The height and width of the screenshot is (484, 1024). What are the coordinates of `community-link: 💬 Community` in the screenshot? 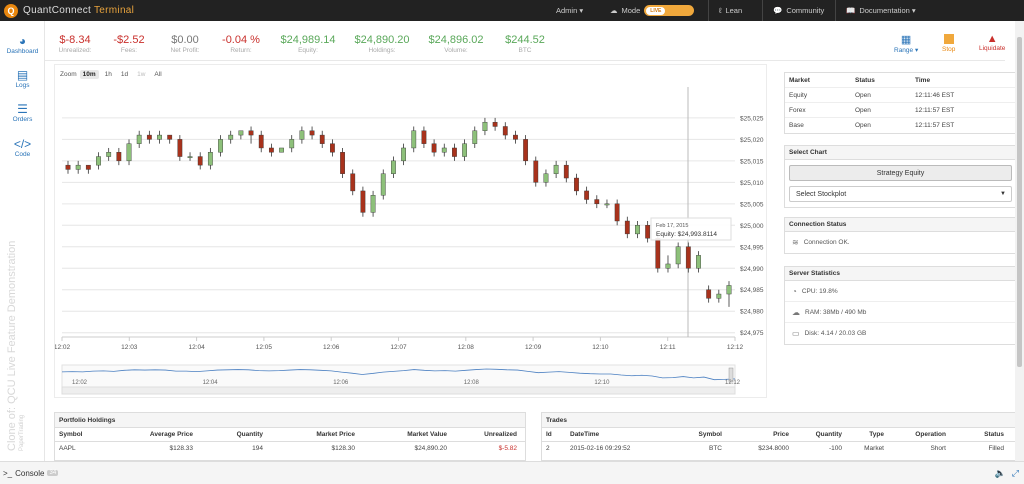 It's located at (793, 10).